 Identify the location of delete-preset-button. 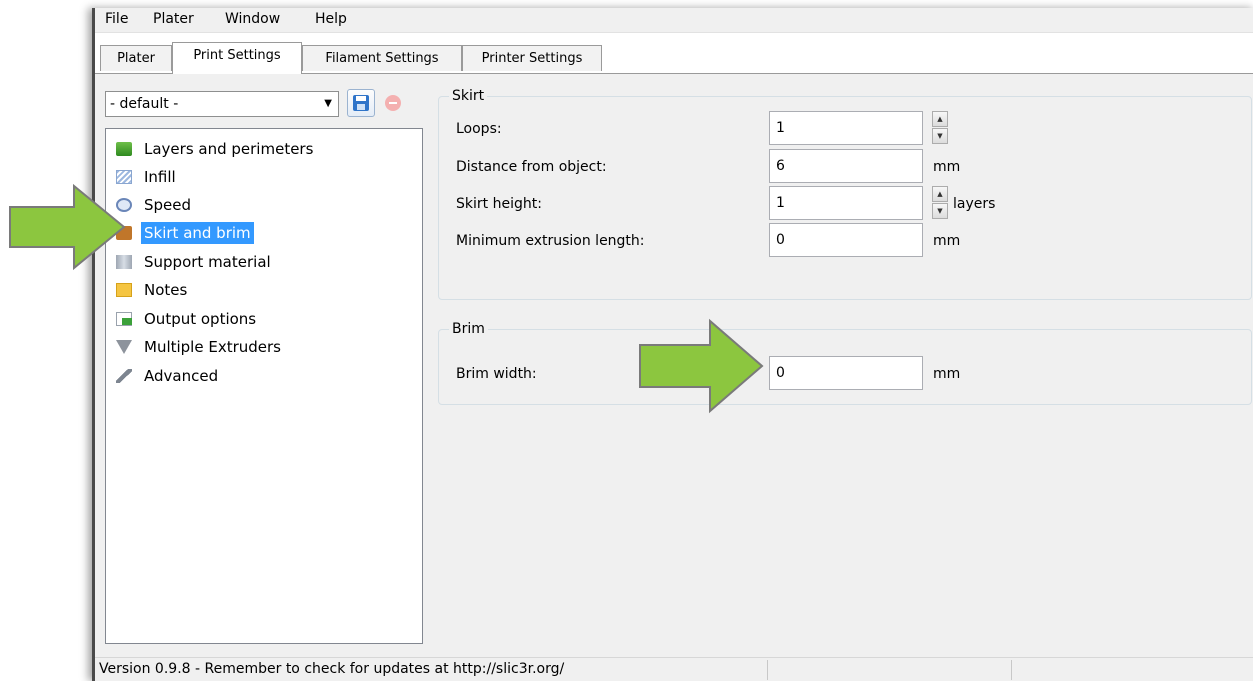
(394, 103).